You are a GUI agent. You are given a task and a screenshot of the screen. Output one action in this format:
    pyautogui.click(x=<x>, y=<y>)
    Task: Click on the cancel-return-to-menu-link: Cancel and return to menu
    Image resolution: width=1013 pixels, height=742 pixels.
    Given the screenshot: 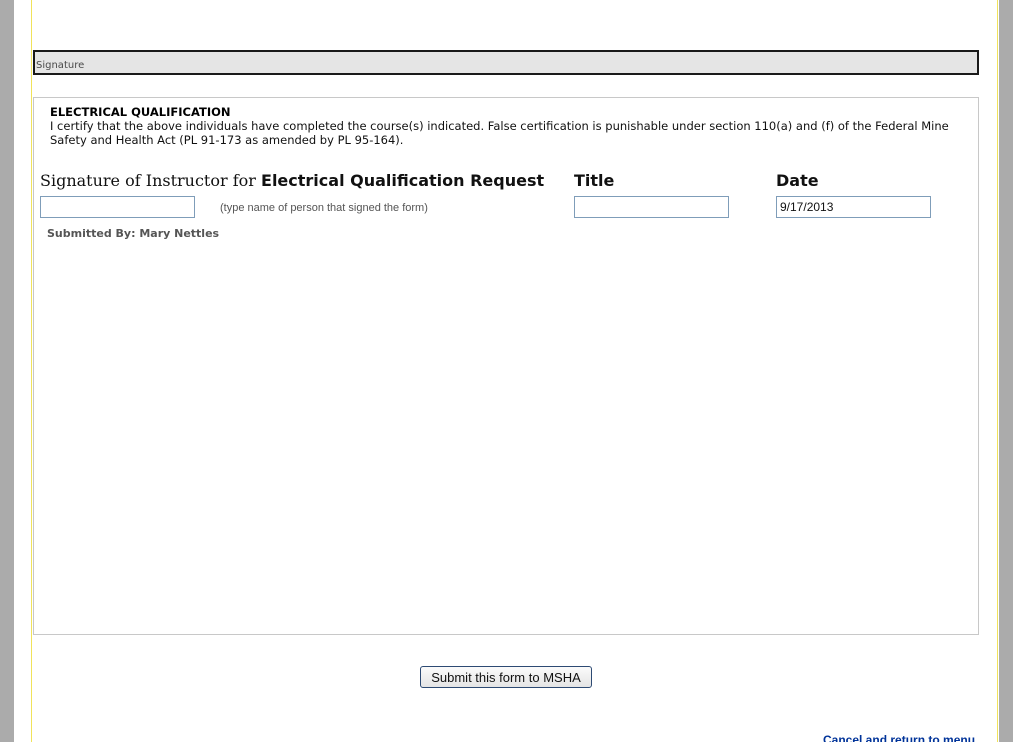 What is the action you would take?
    pyautogui.click(x=899, y=737)
    